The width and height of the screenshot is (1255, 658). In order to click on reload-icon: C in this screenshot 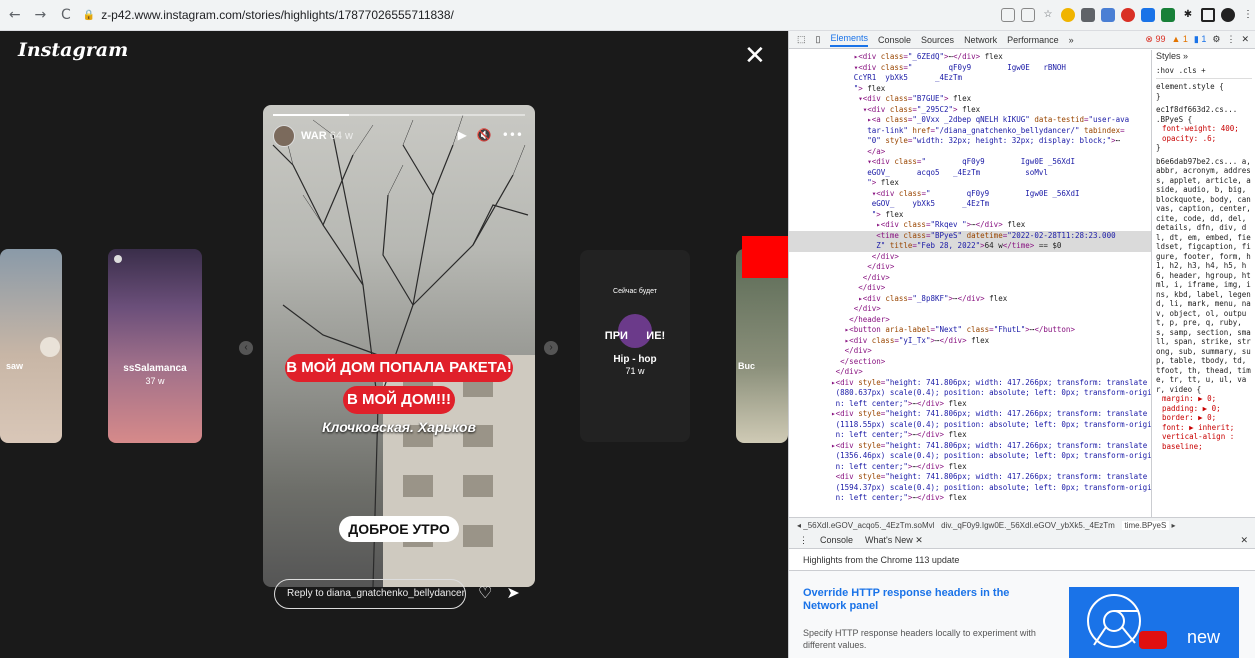, I will do `click(66, 15)`.